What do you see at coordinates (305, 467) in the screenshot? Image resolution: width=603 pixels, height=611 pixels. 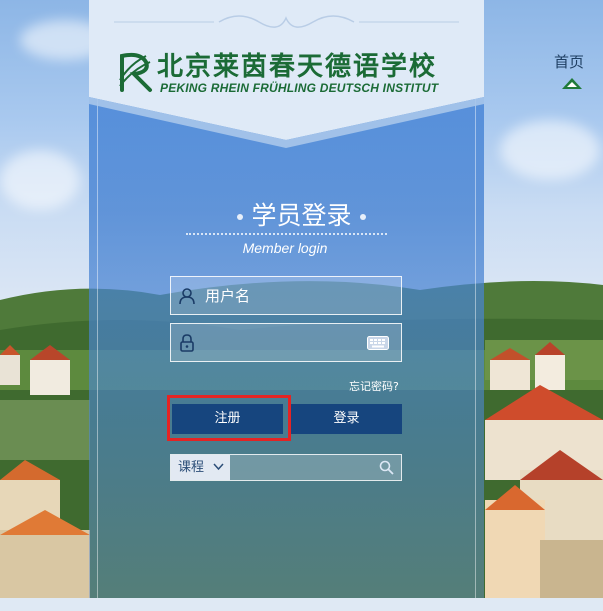 I see `search-input` at bounding box center [305, 467].